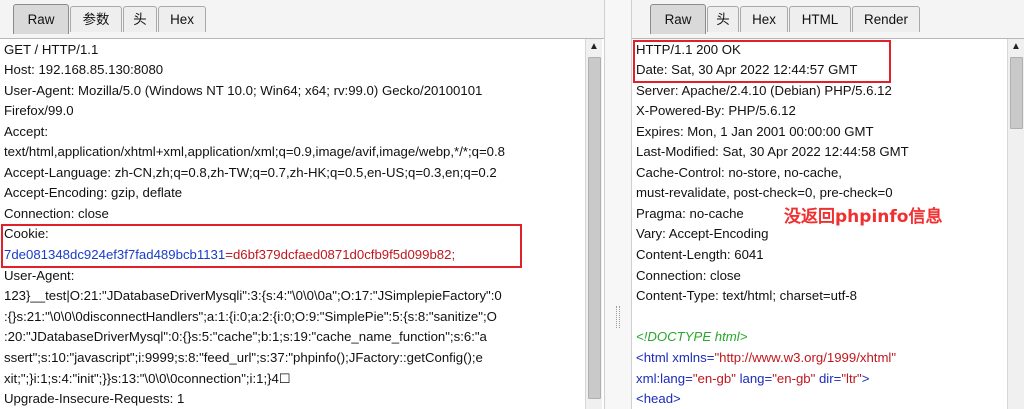  What do you see at coordinates (1016, 93) in the screenshot?
I see `response-scroll-thumb` at bounding box center [1016, 93].